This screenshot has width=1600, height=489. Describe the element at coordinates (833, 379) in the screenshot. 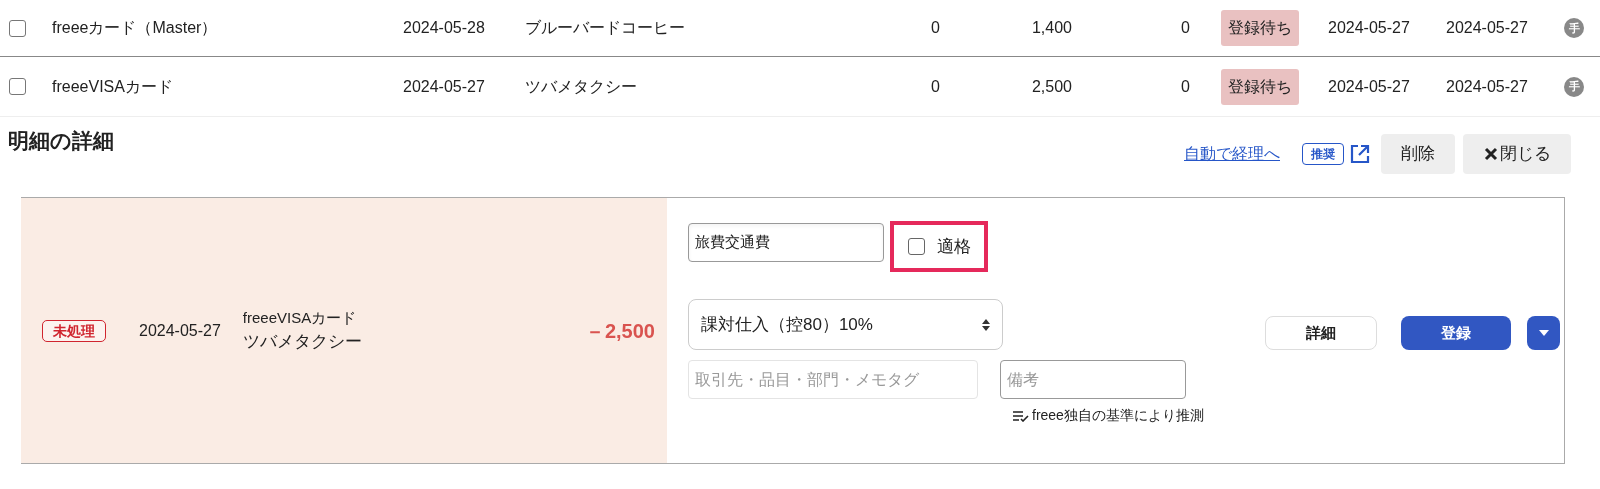

I see `tags-field: 取引先・品目・部門・メモタグ` at that location.